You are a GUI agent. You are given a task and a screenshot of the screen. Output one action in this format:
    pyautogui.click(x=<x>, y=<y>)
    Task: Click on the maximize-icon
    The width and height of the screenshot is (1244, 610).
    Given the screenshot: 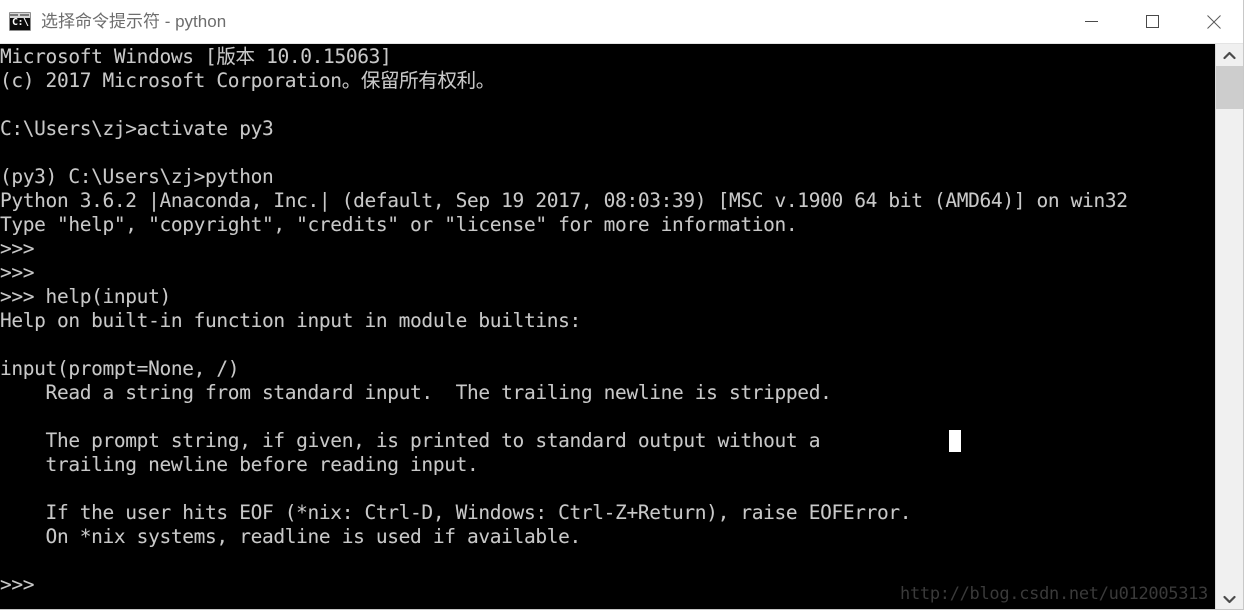 What is the action you would take?
    pyautogui.click(x=1152, y=21)
    